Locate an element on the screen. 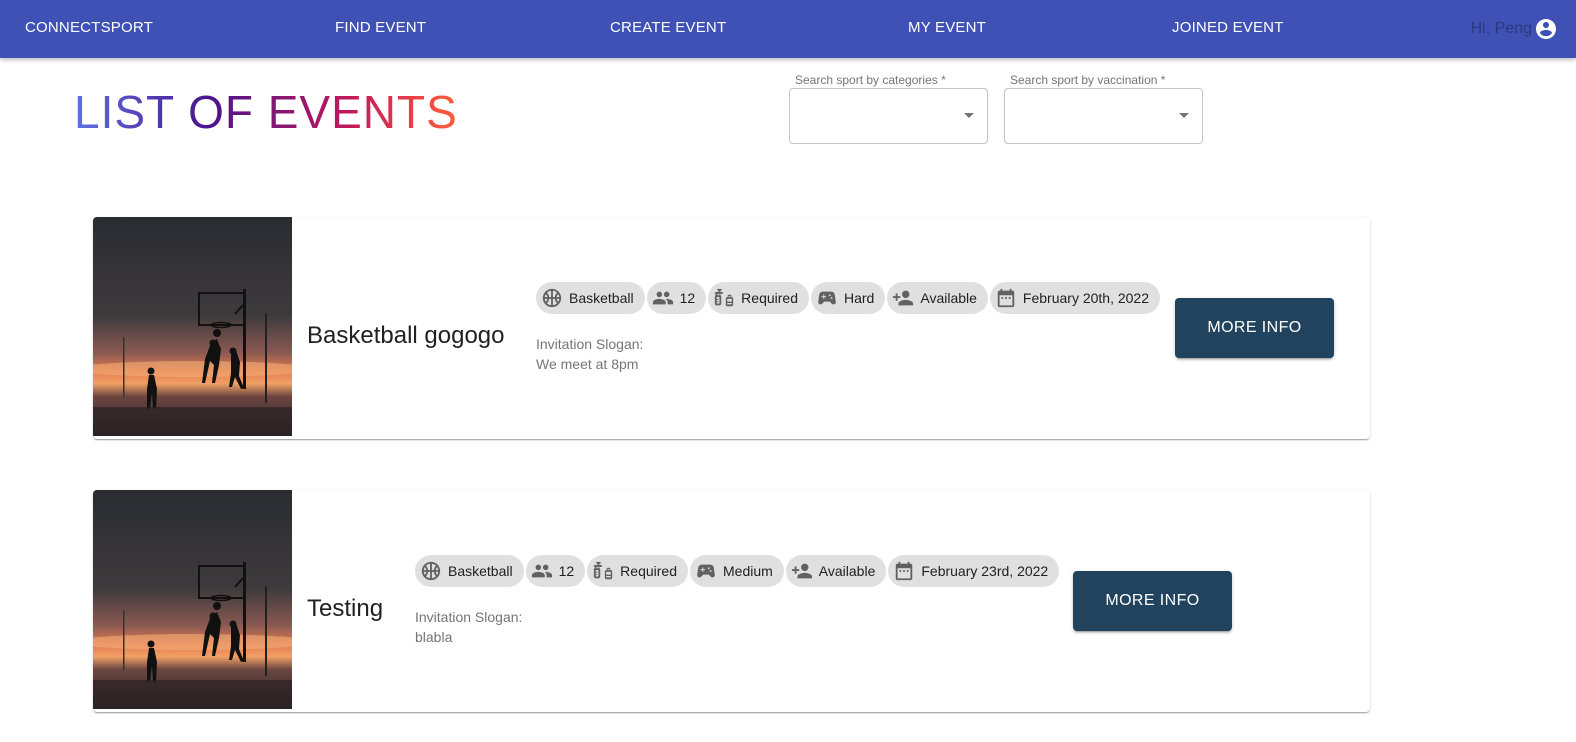 This screenshot has height=742, width=1576. difficulty-chip: Hard is located at coordinates (848, 298).